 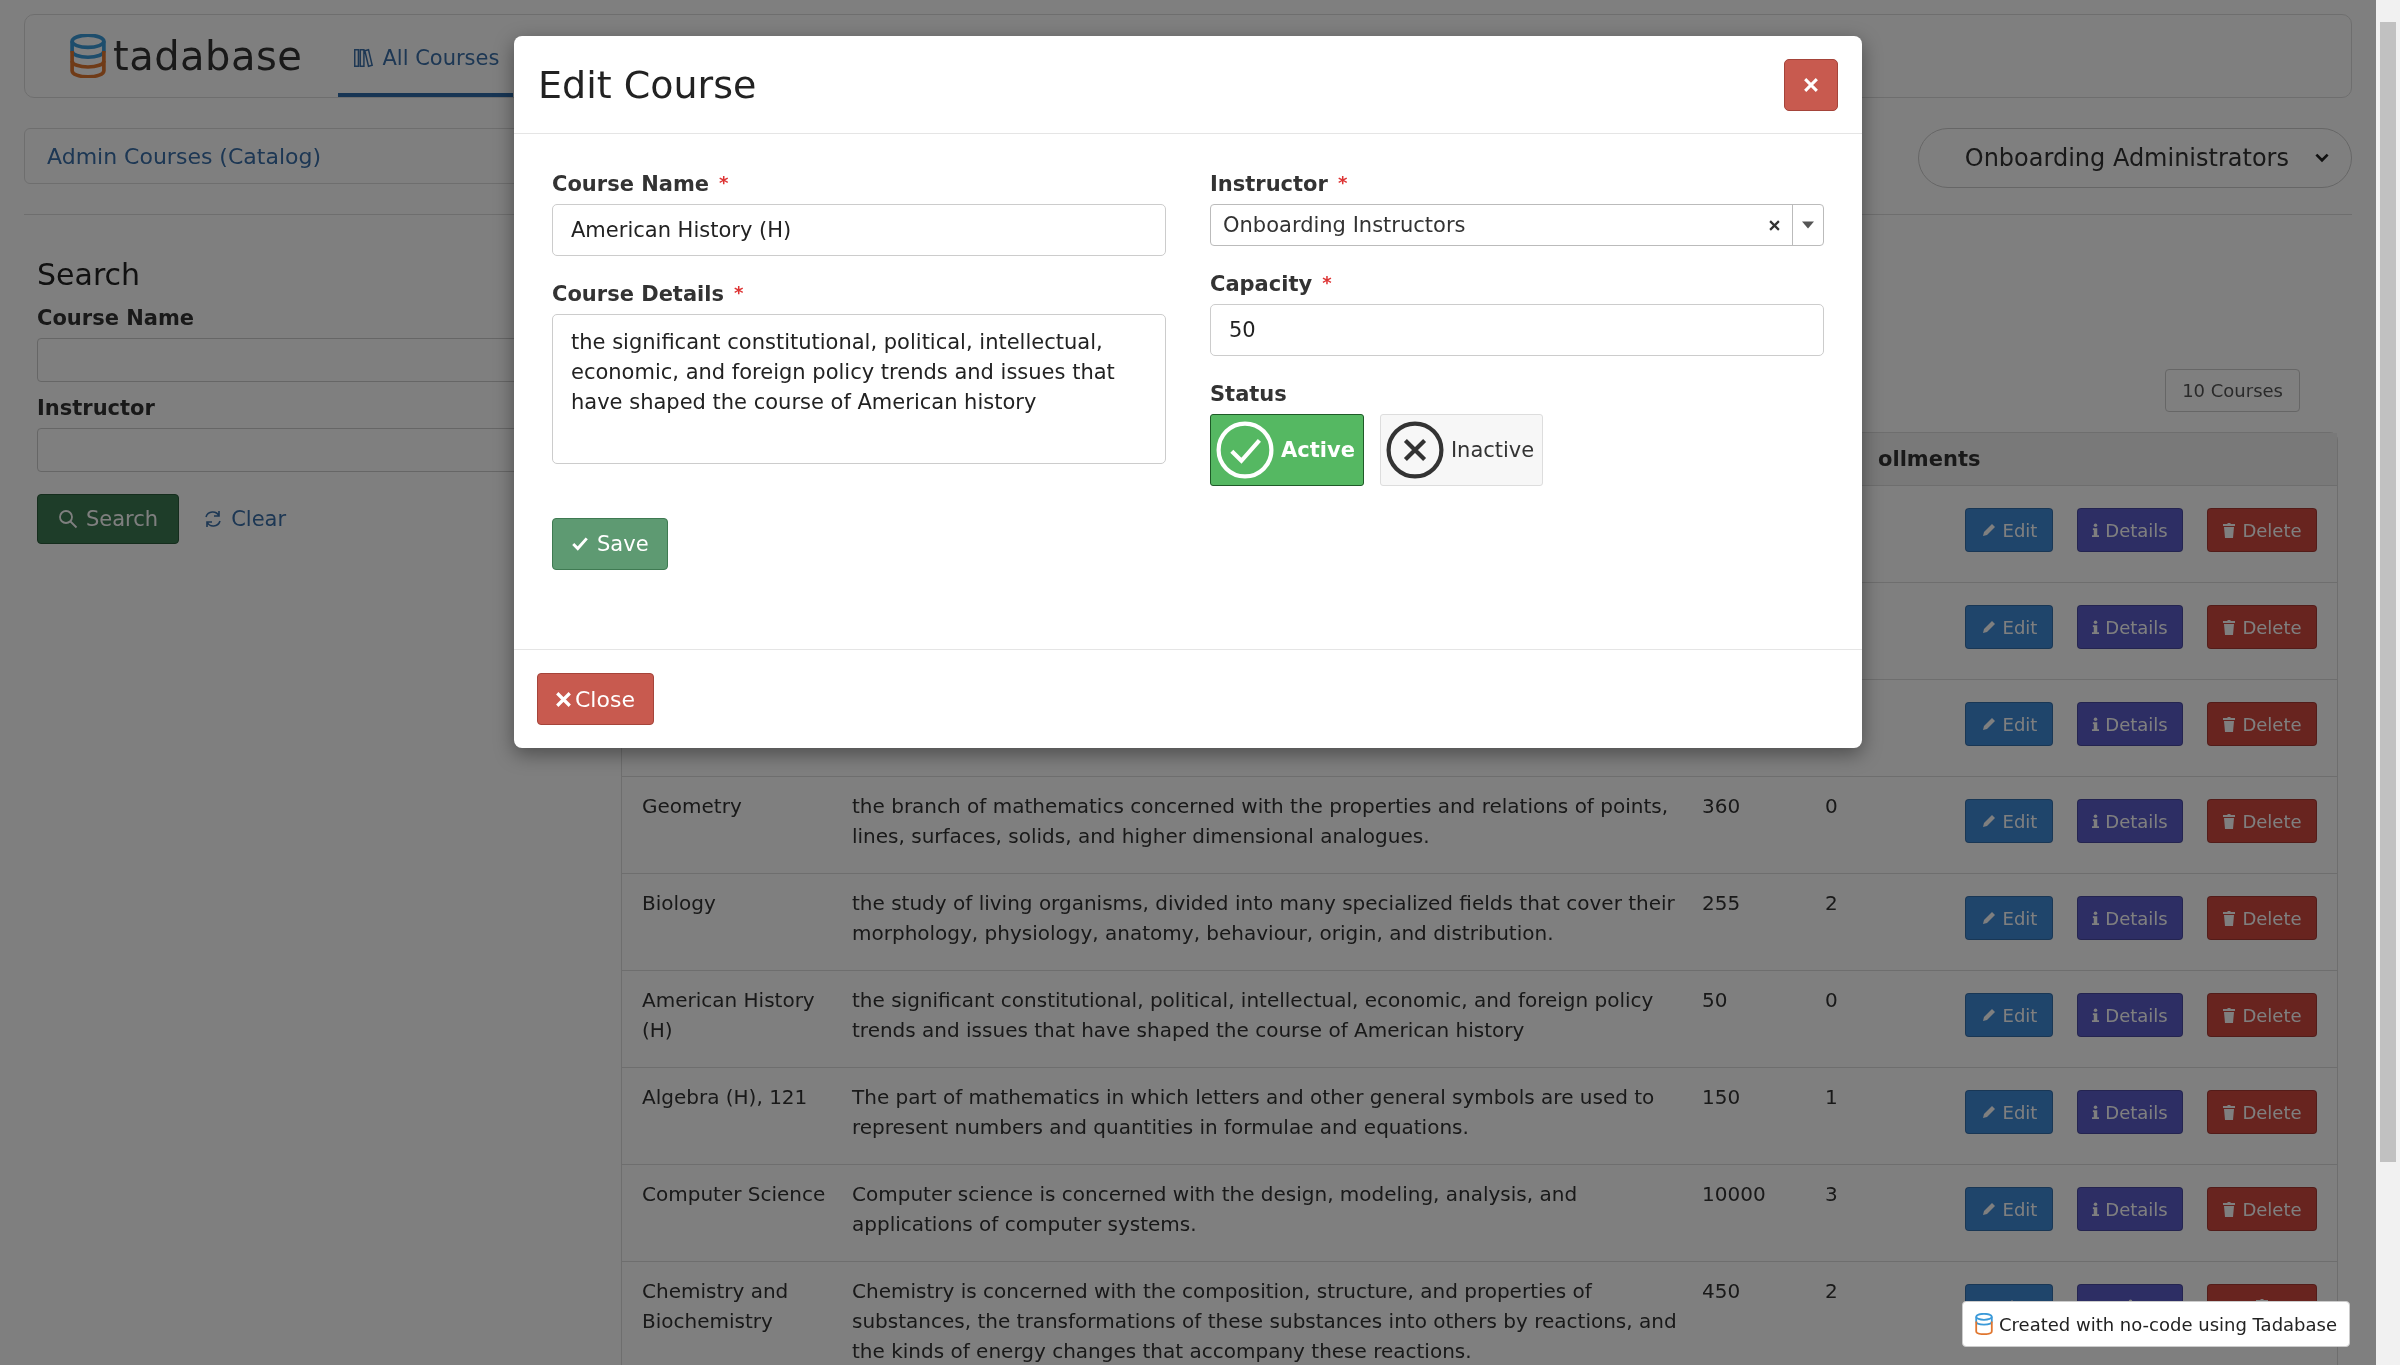 I want to click on capacity-cell: 10000, so click(x=1734, y=1194).